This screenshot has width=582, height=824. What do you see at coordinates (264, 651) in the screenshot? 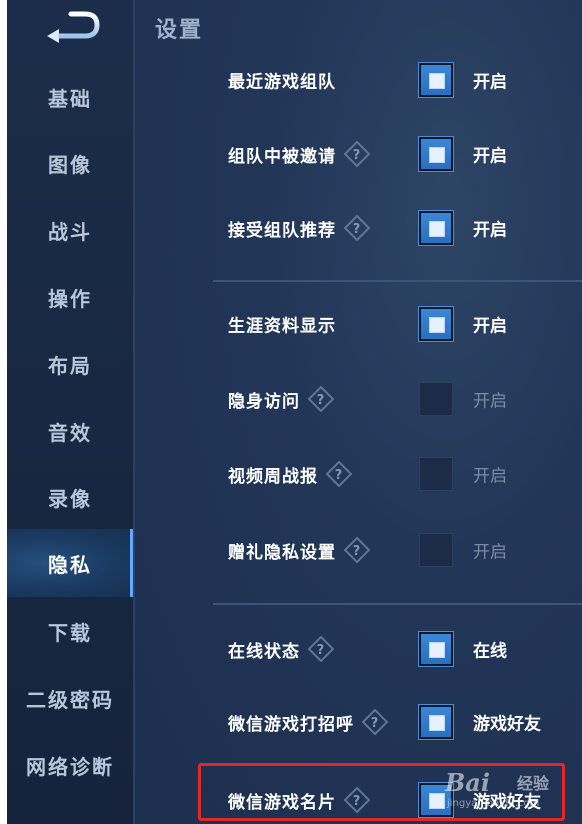
I see `setting-label-text: 在线状态` at bounding box center [264, 651].